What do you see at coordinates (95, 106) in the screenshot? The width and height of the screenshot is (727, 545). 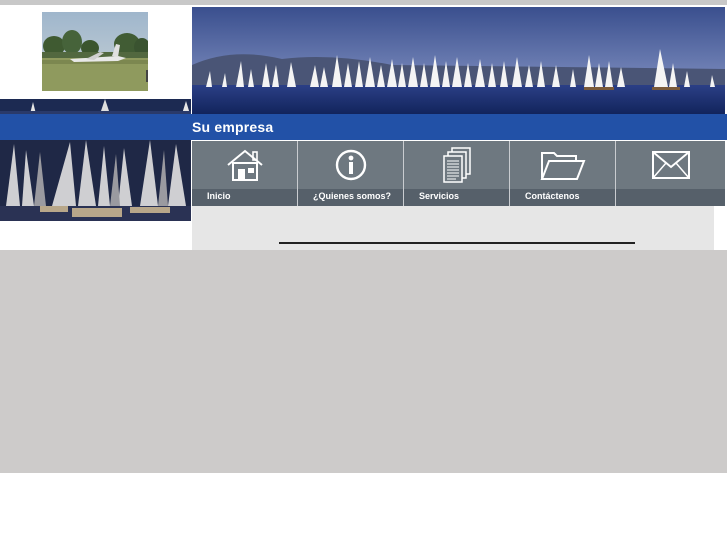 I see `header-strip-image` at bounding box center [95, 106].